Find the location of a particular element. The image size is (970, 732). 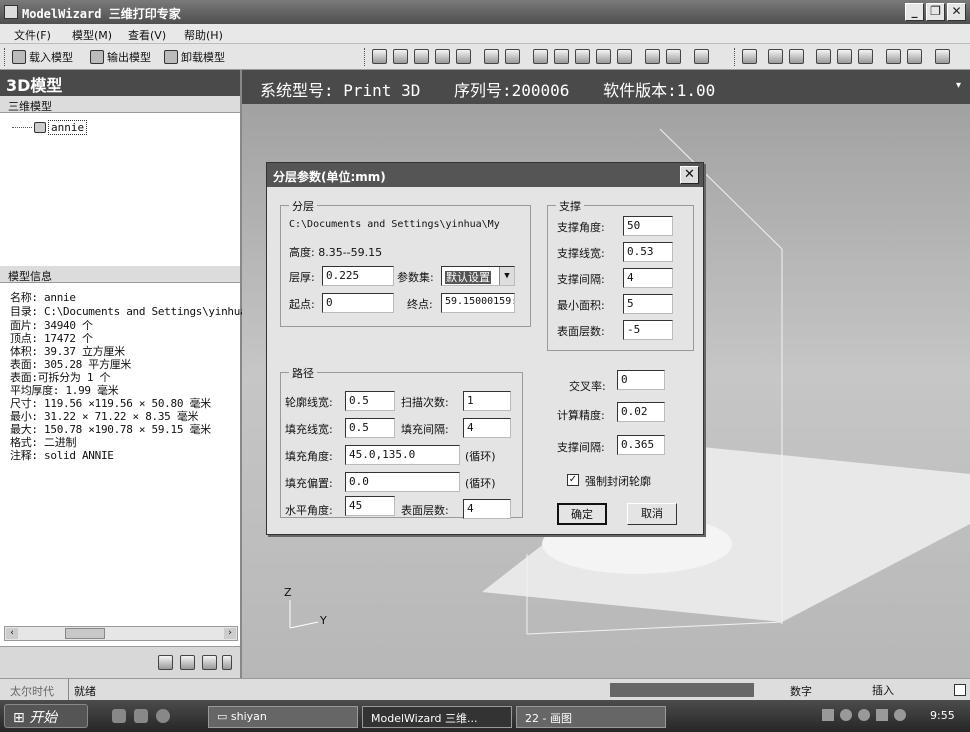

scroll-left-icon: ‹ is located at coordinates (12, 633).